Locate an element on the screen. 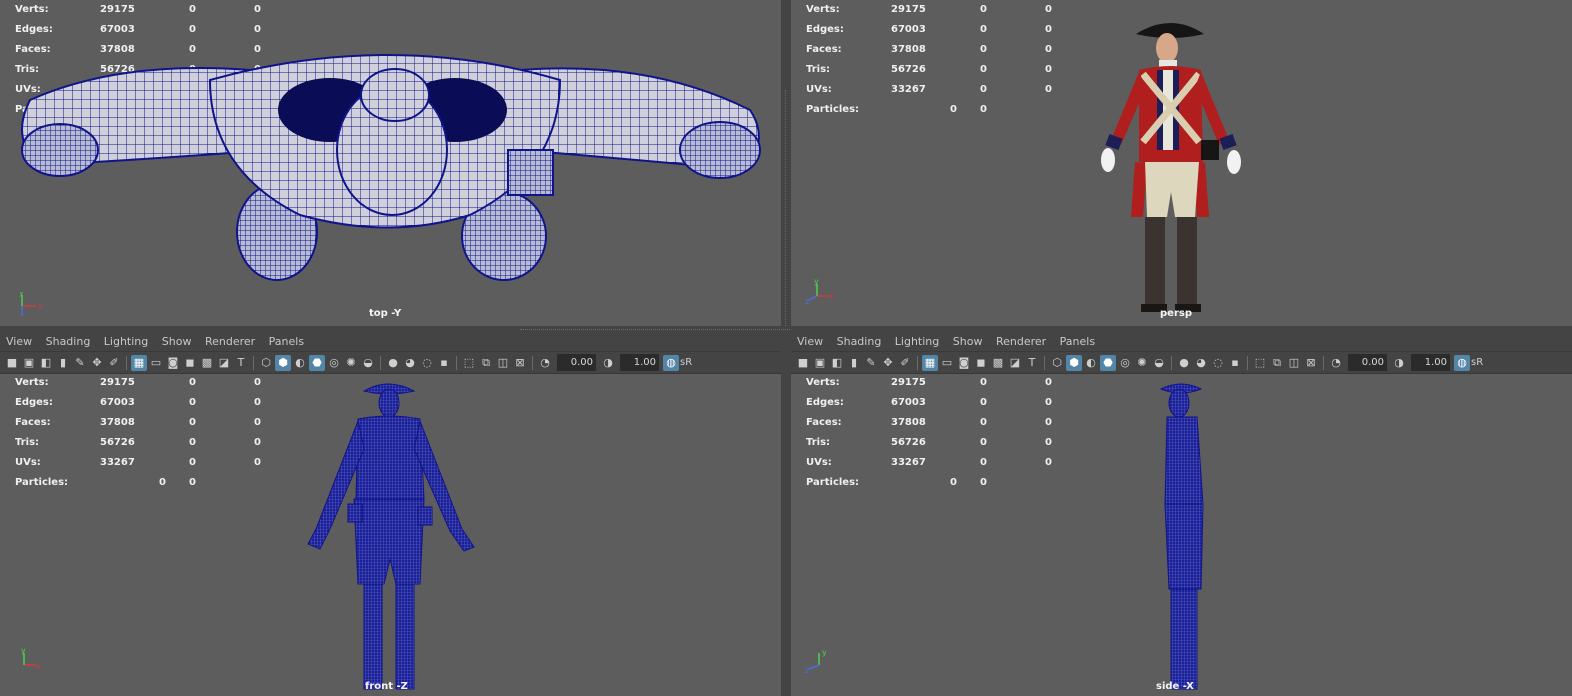 Image resolution: width=1572 pixels, height=696 pixels. svg-text: z is located at coordinates (807, 670).